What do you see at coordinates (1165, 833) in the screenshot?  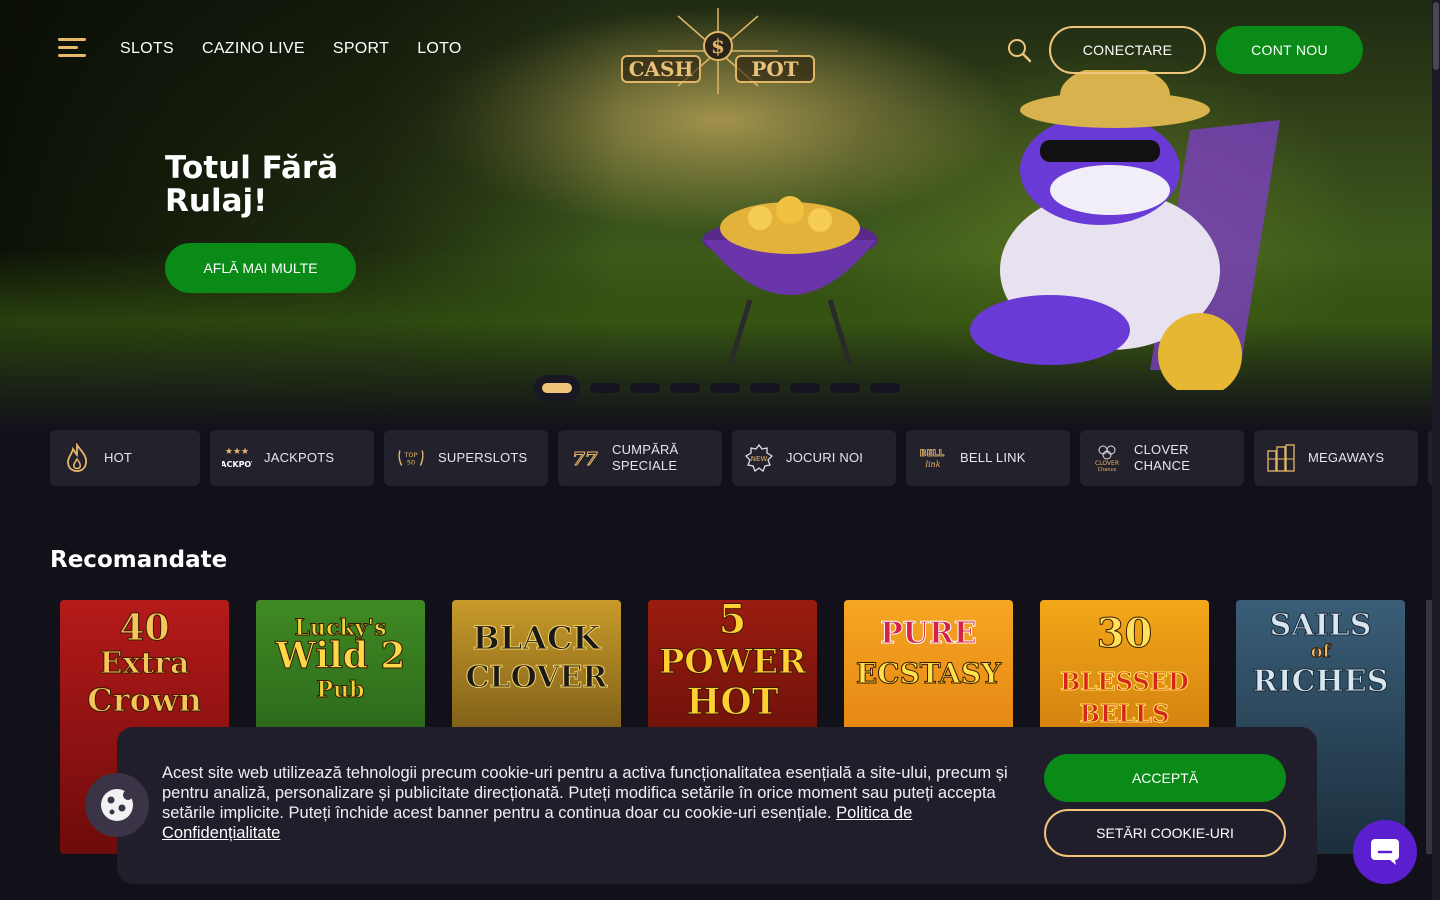 I see `cookie-settings-button: SETĂRI COOKIE-URI` at bounding box center [1165, 833].